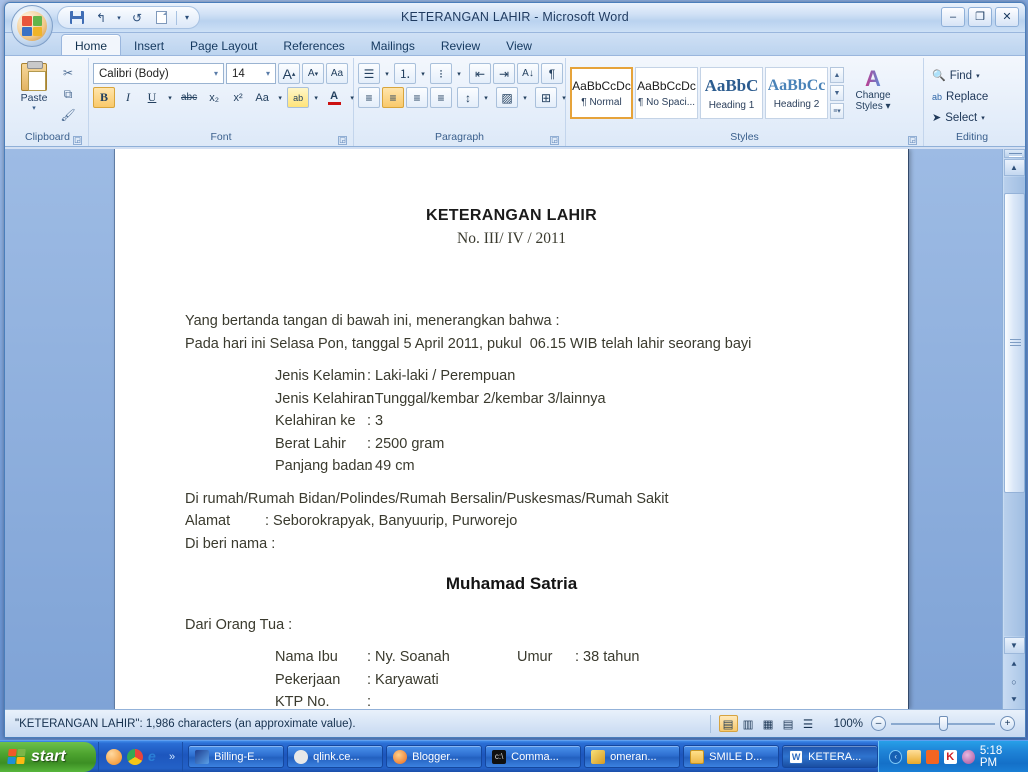  What do you see at coordinates (1007, 17) in the screenshot?
I see `close-button: ✕` at bounding box center [1007, 17].